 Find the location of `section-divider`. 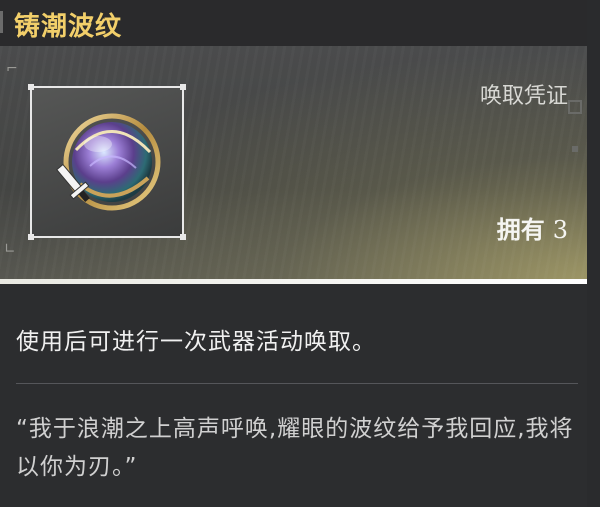

section-divider is located at coordinates (297, 383).